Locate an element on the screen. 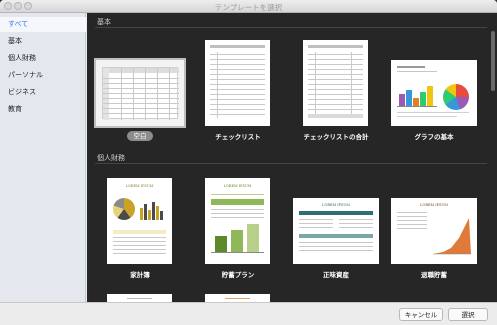 Image resolution: width=497 pixels, height=325 pixels. title-bar: テンプレートを選択 is located at coordinates (248, 6).